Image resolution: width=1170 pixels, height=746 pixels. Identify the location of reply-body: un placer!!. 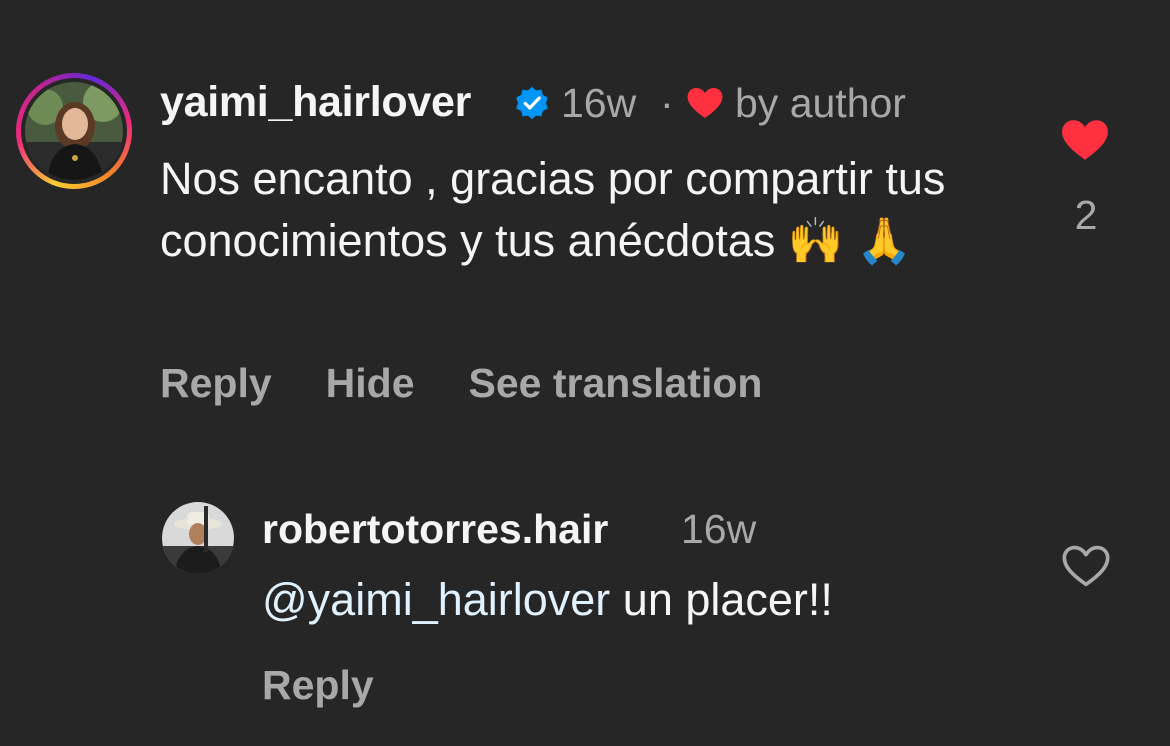
(721, 599).